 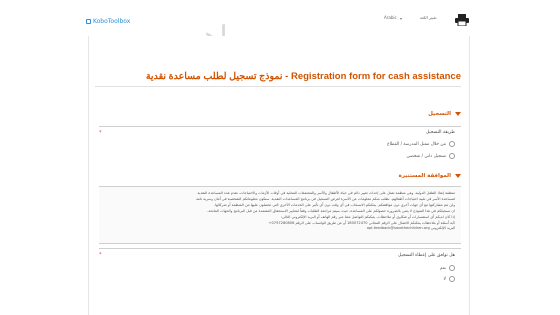 What do you see at coordinates (439, 114) in the screenshot?
I see `group-registration-title: التسجيل` at bounding box center [439, 114].